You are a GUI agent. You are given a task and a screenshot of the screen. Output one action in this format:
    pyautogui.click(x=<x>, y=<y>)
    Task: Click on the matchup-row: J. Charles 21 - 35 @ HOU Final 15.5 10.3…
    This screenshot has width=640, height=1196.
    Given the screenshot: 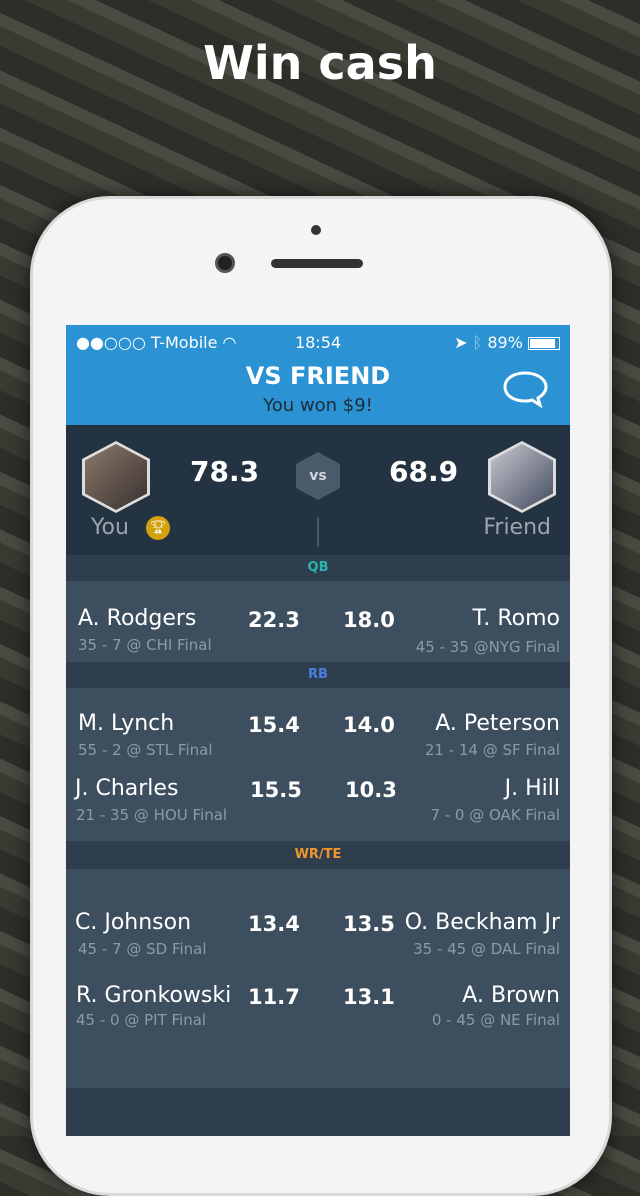 What is the action you would take?
    pyautogui.click(x=318, y=806)
    